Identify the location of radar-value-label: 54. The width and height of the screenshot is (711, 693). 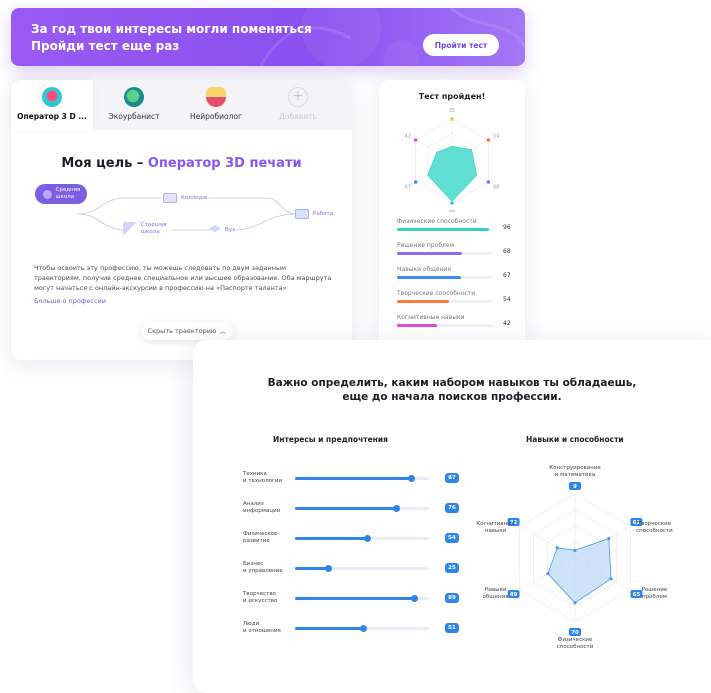
(496, 137).